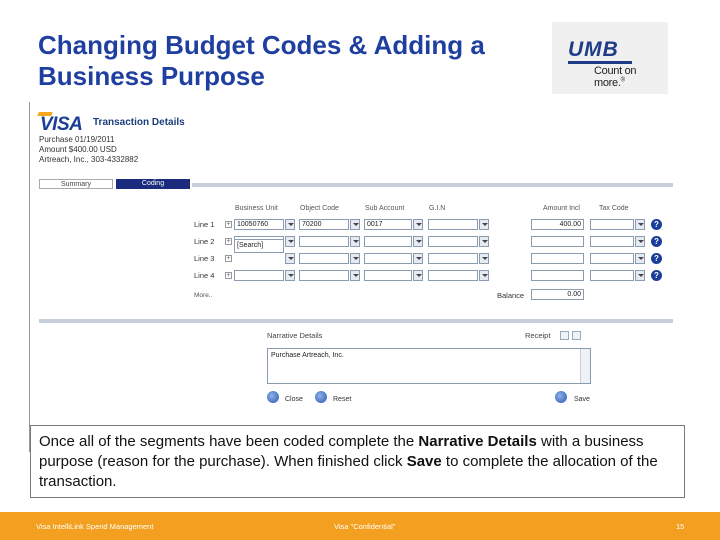 This screenshot has height=540, width=720. What do you see at coordinates (89, 159) in the screenshot?
I see `merchant-info: Artreach, Inc., 303-4332882` at bounding box center [89, 159].